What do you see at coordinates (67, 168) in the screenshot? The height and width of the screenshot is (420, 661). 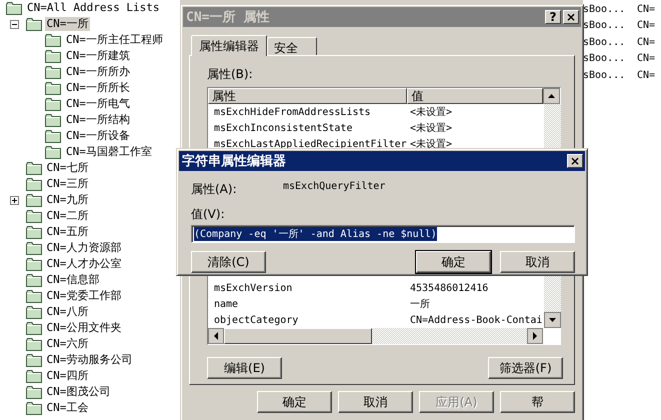 I see `tree-item: CN=七所` at bounding box center [67, 168].